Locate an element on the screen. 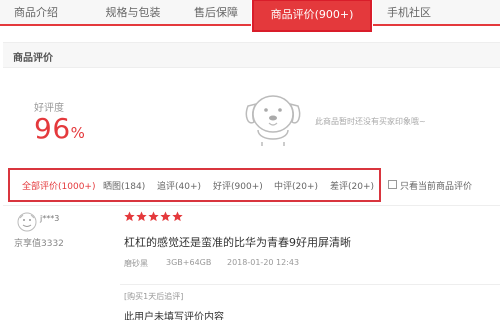 This screenshot has height=320, width=500. review-color: 磨砂黑 is located at coordinates (136, 263).